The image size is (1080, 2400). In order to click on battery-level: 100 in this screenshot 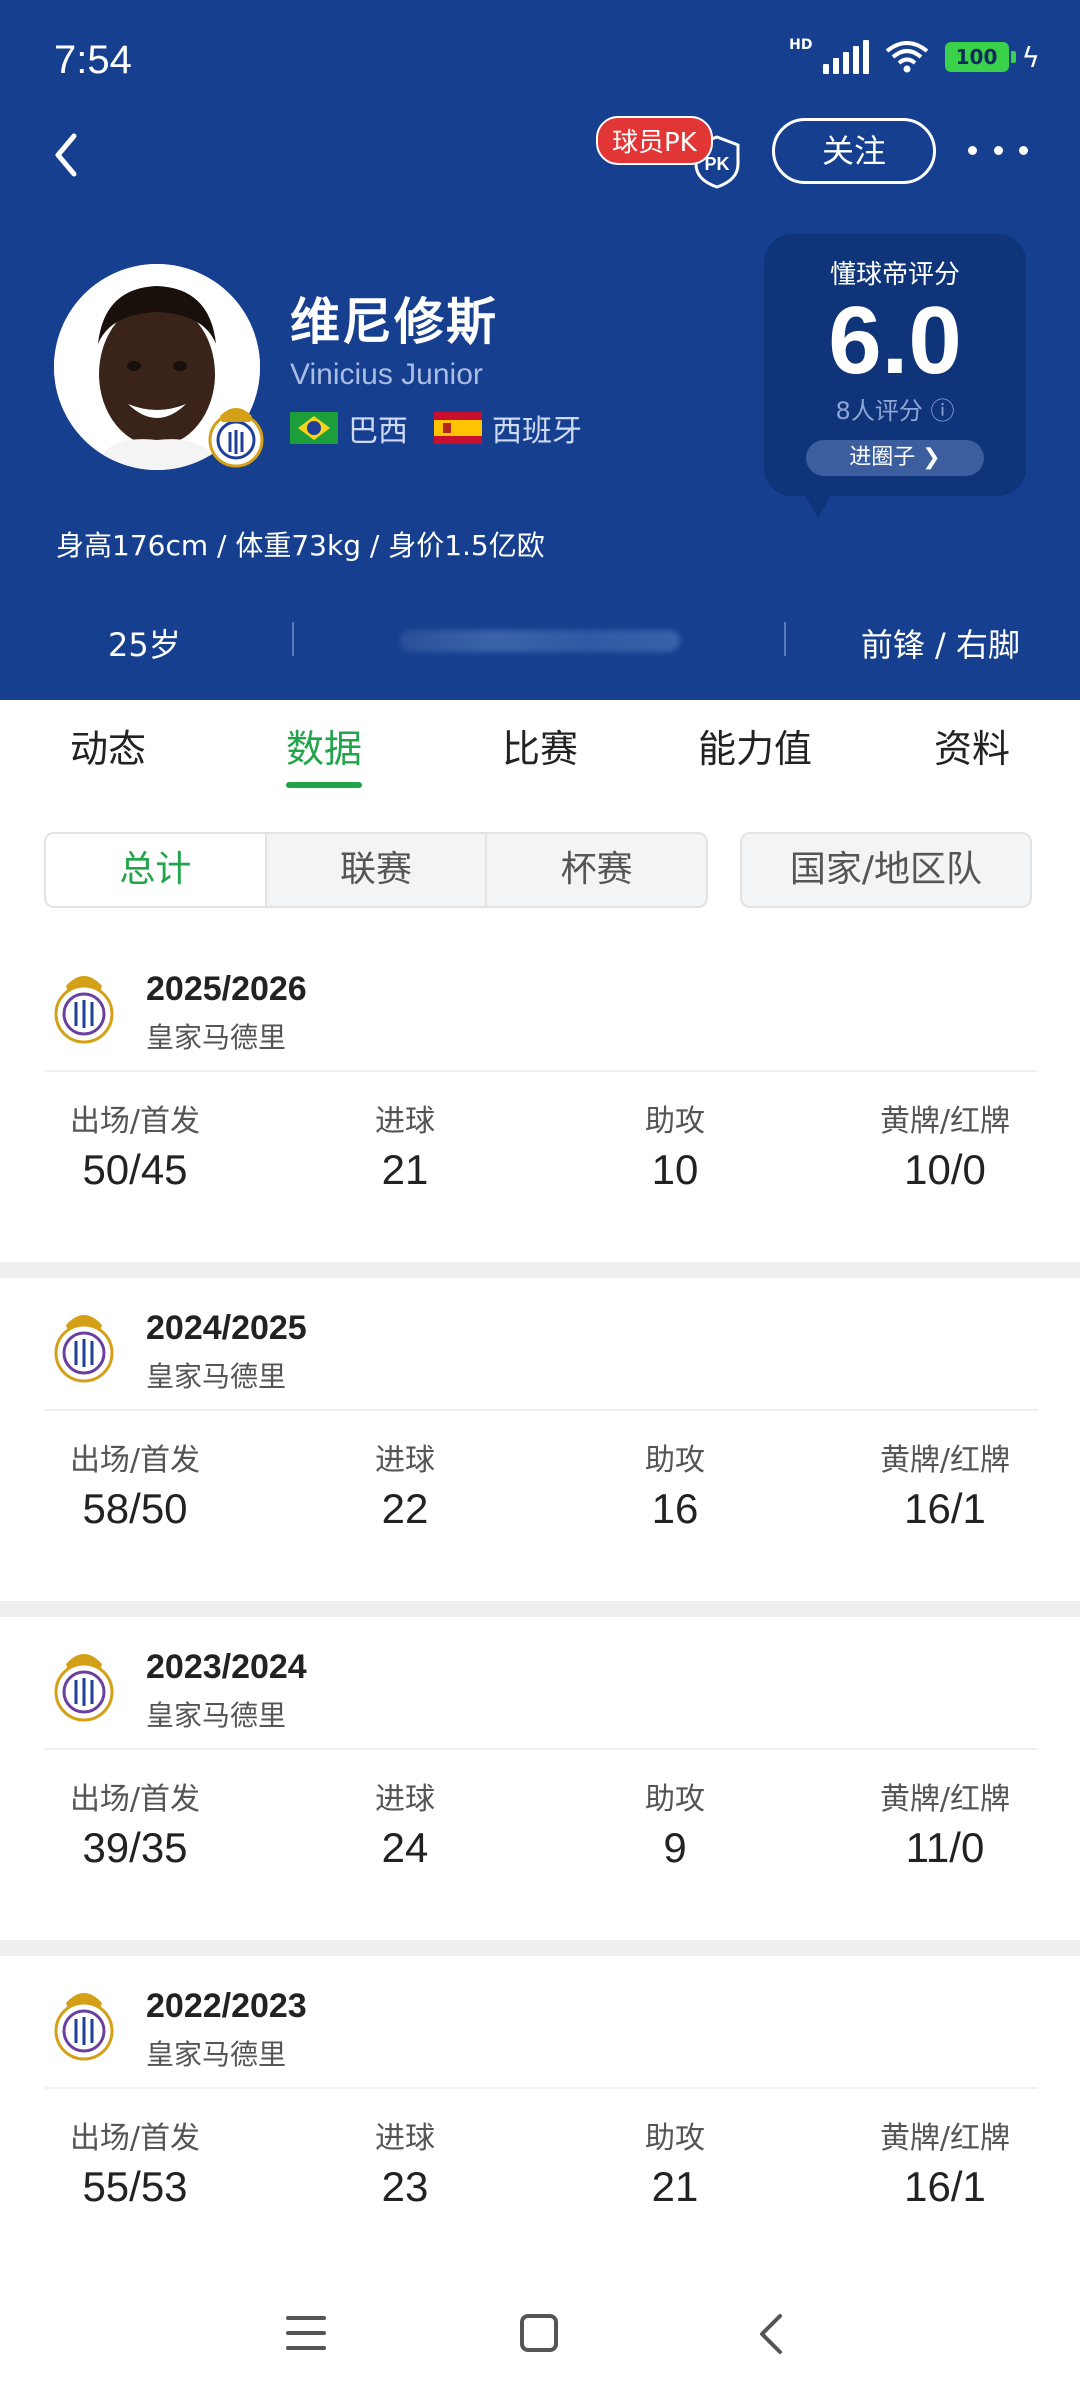, I will do `click(976, 57)`.